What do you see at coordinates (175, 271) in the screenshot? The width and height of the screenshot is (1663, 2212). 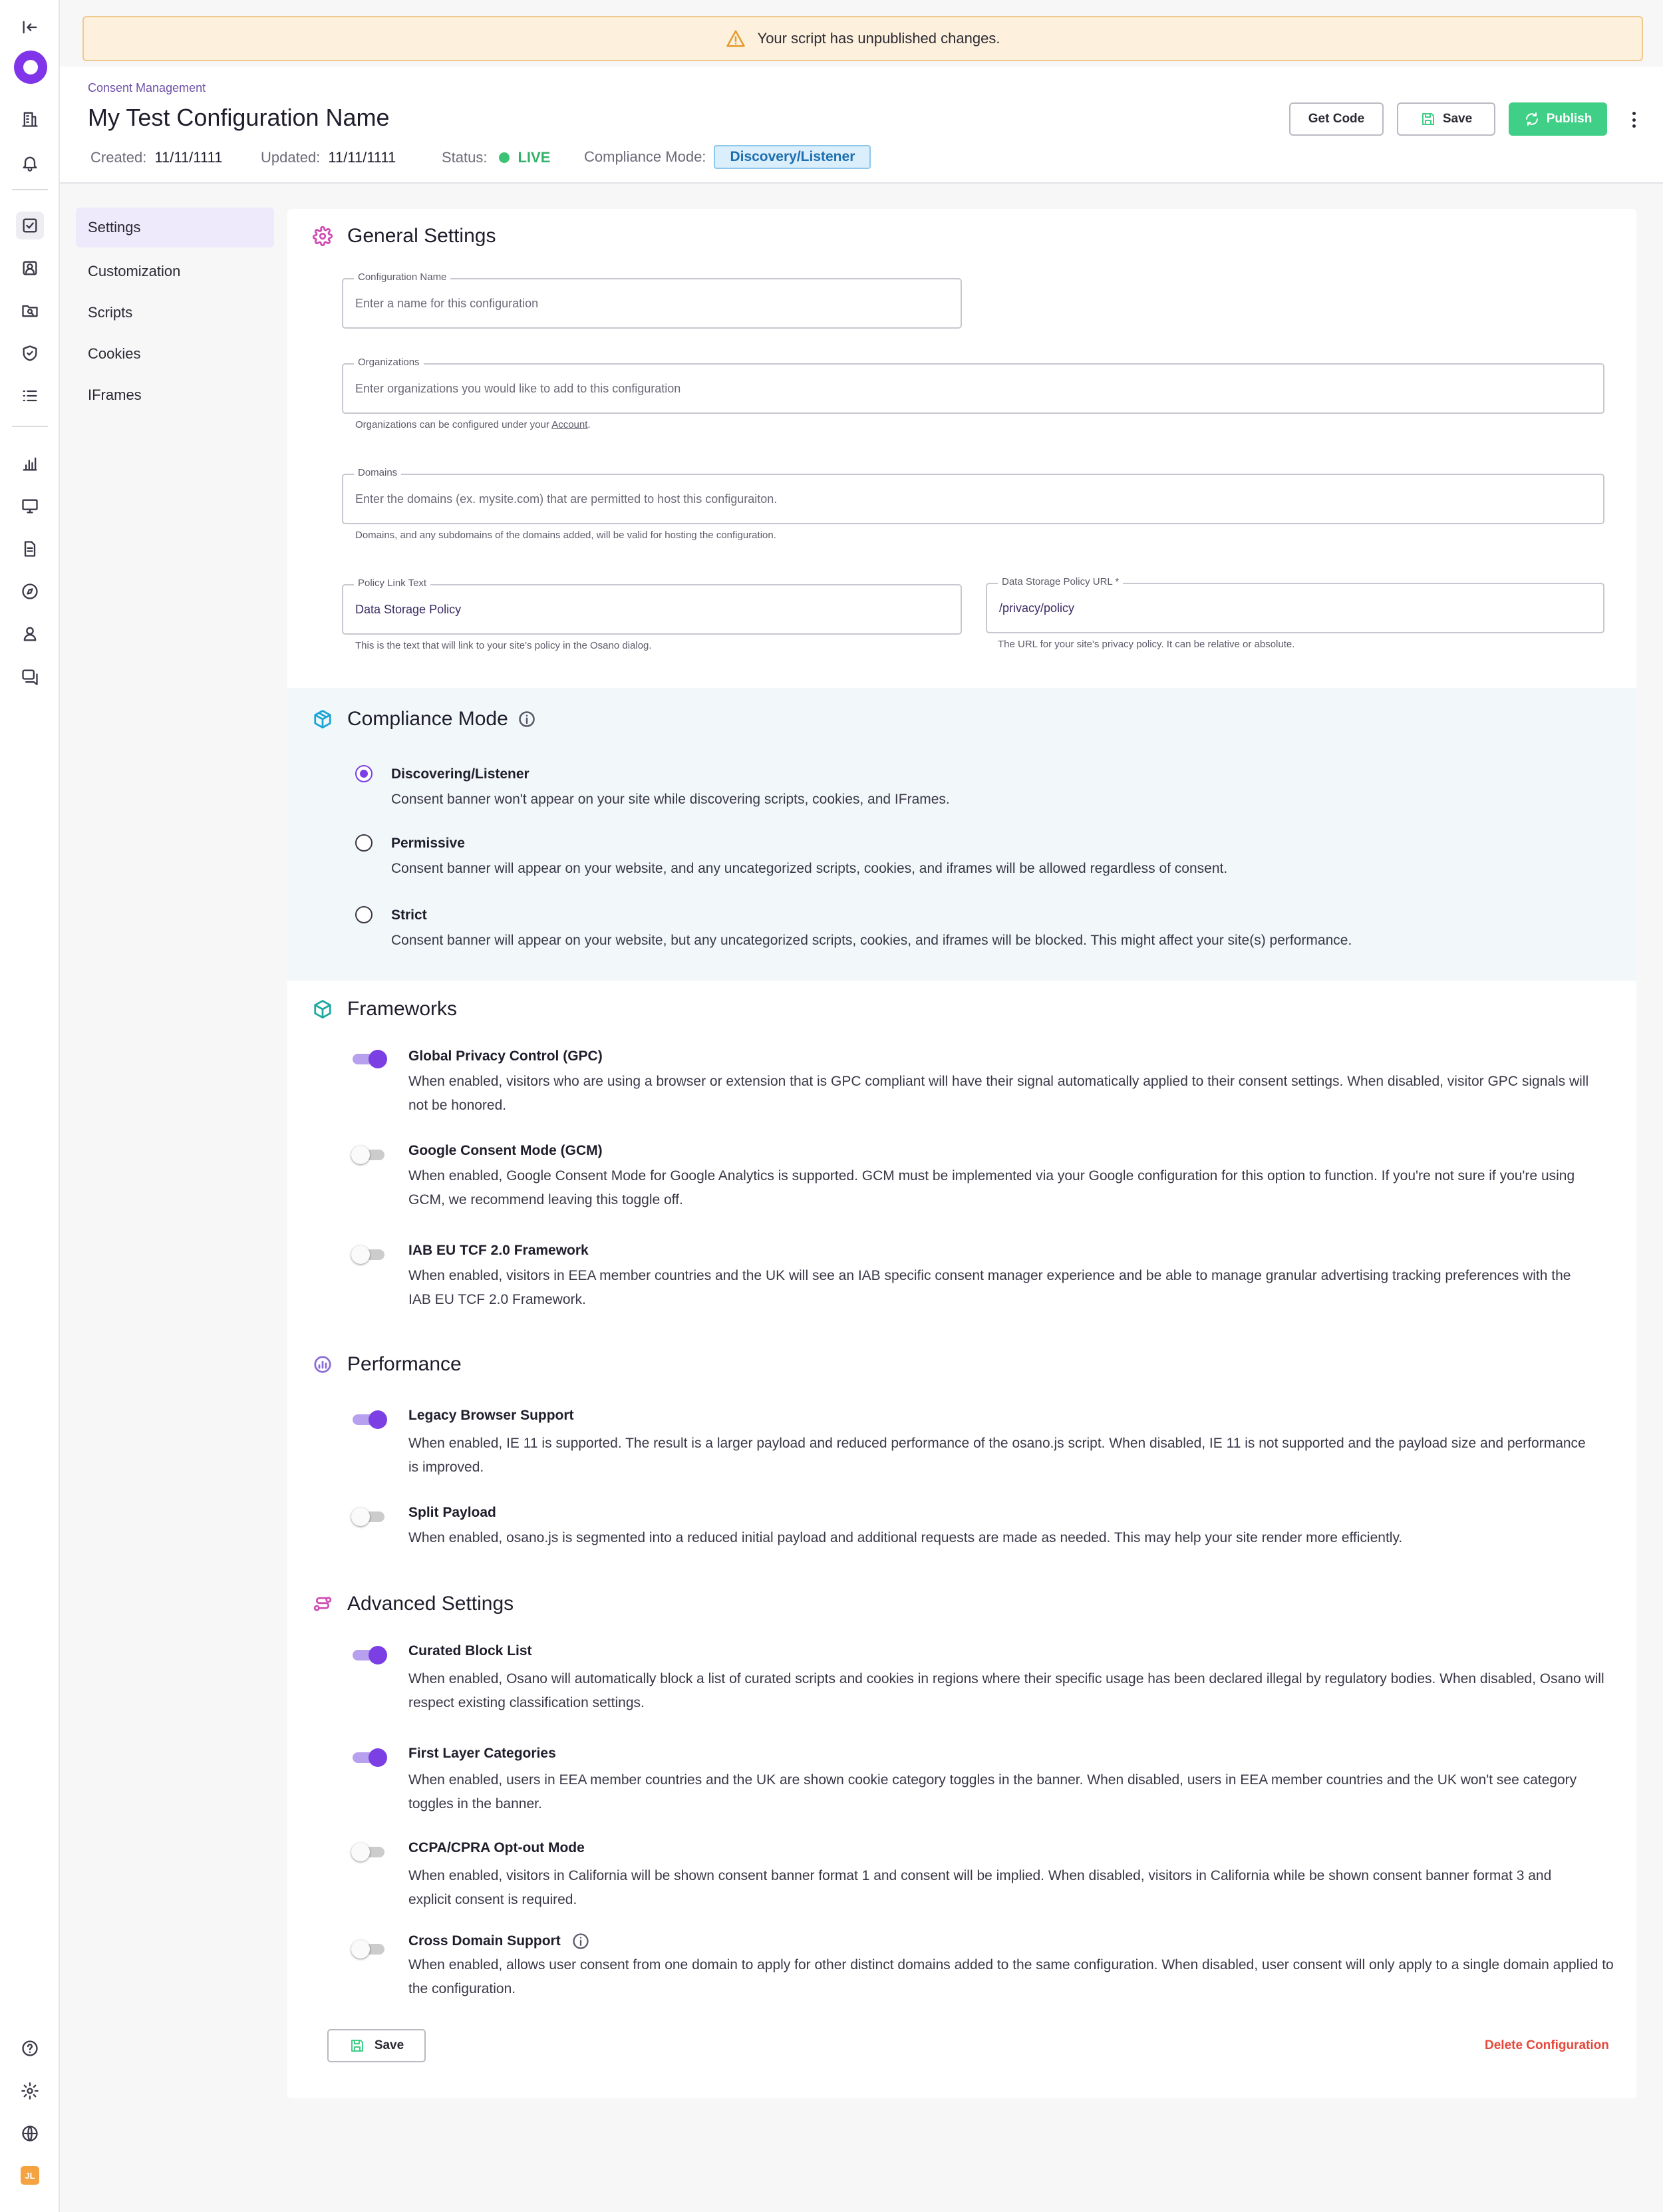 I see `nav-item-customization: Customization` at bounding box center [175, 271].